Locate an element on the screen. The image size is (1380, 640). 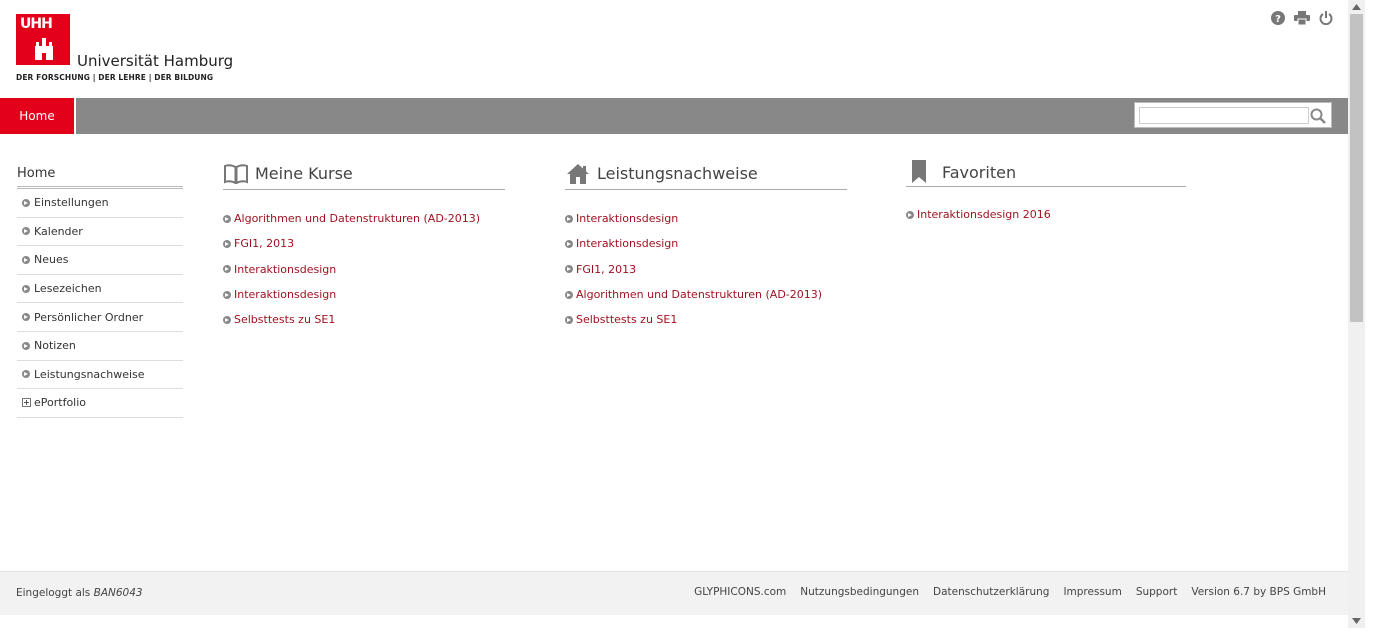
logo-name: Universität Hamburg is located at coordinates (155, 61).